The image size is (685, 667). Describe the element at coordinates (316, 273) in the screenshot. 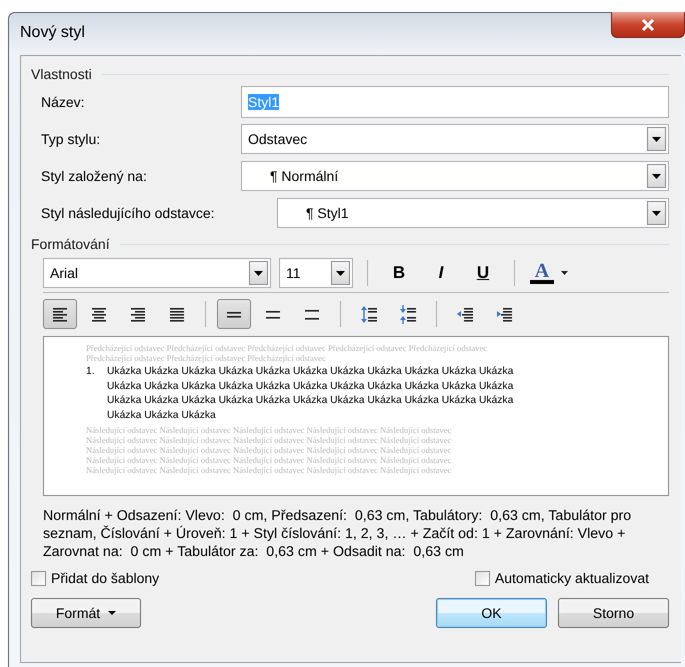

I see `size-dropdown: 11` at that location.